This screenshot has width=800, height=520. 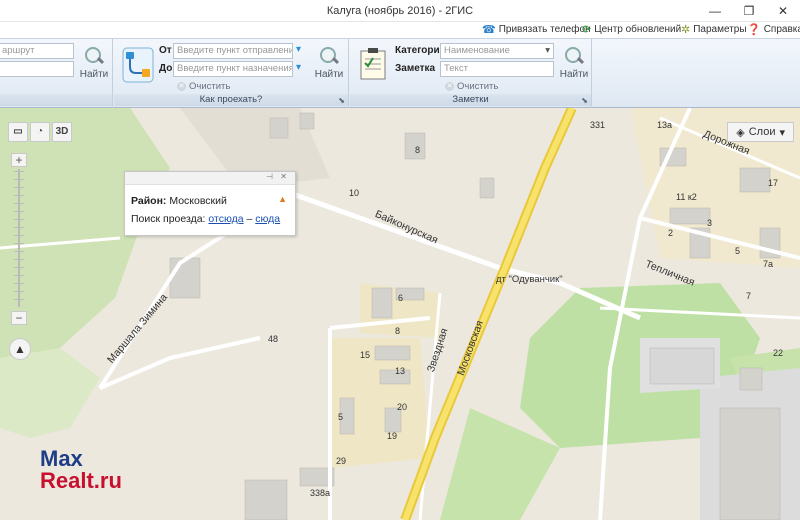 What do you see at coordinates (574, 74) in the screenshot?
I see `notes-find-label: Найти` at bounding box center [574, 74].